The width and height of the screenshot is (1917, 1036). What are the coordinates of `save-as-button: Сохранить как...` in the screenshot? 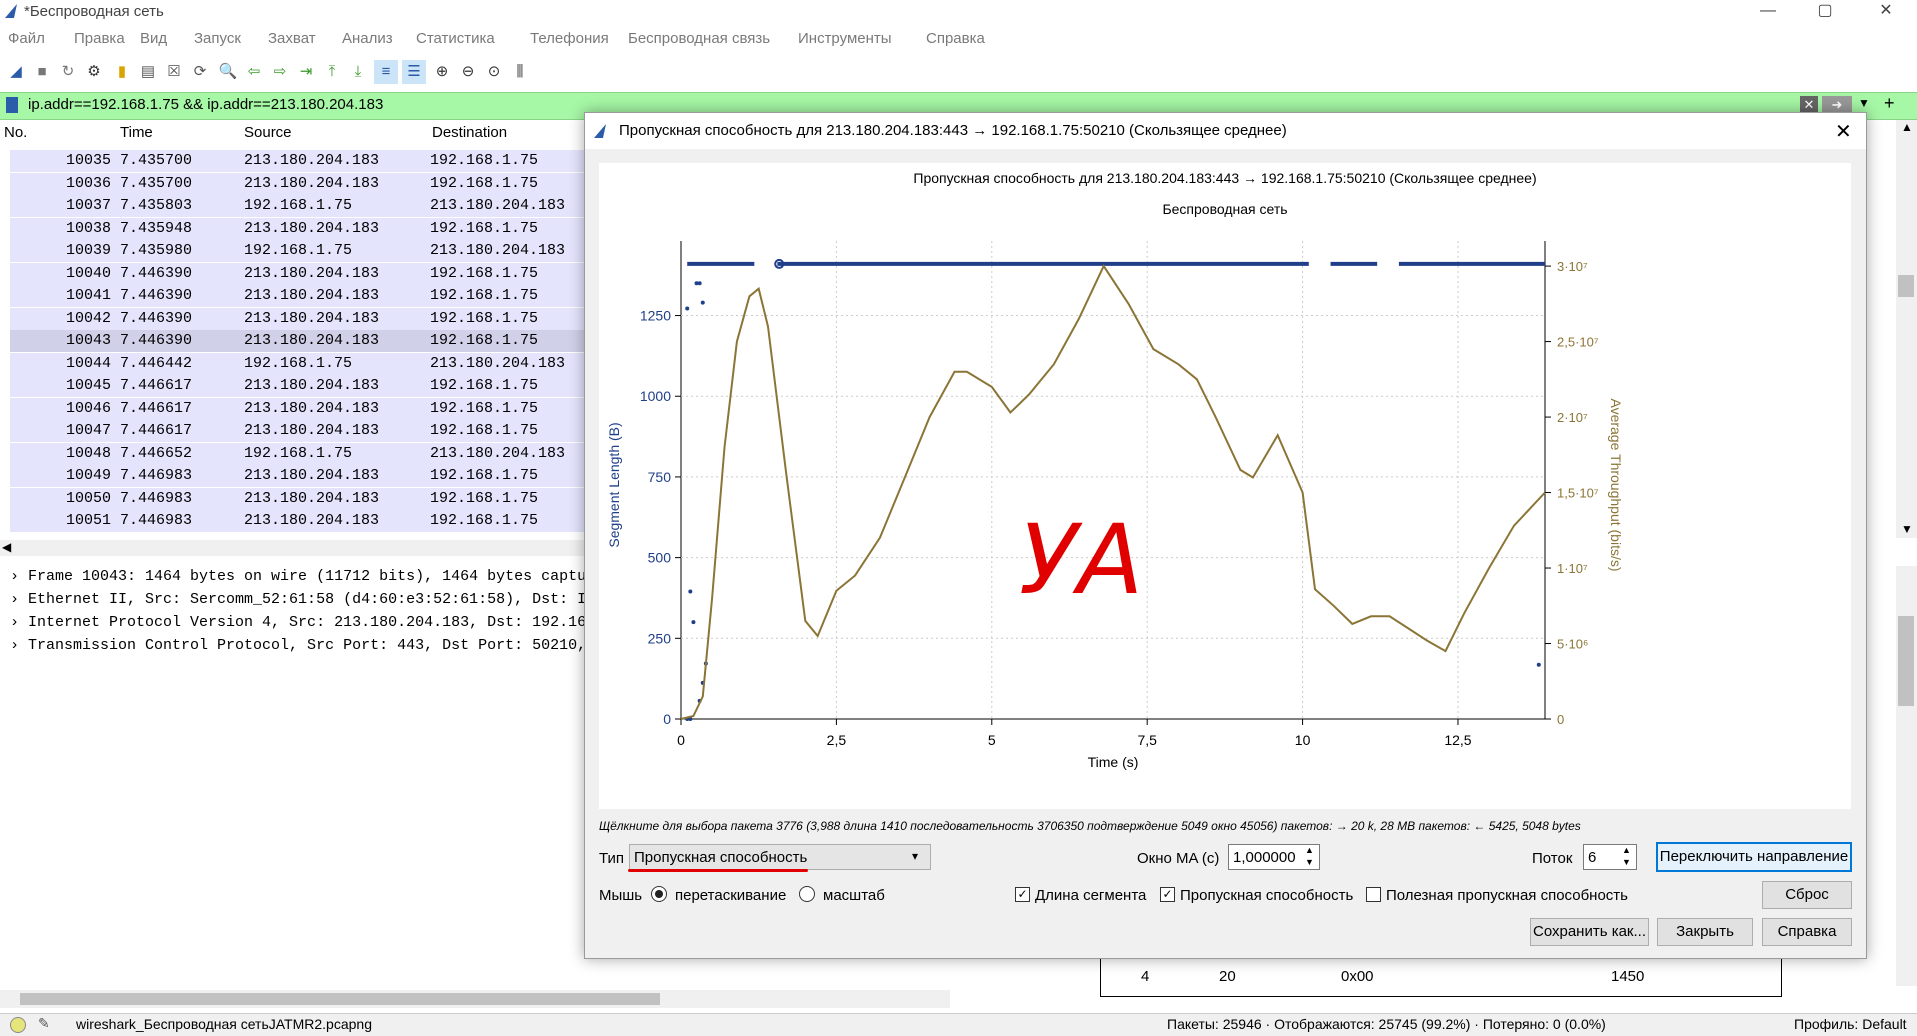 It's located at (1589, 932).